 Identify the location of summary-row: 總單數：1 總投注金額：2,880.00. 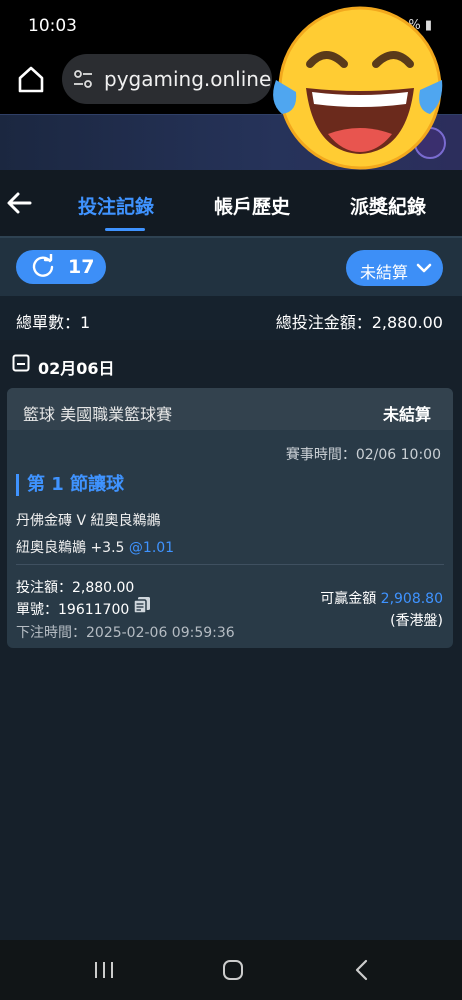
(231, 318).